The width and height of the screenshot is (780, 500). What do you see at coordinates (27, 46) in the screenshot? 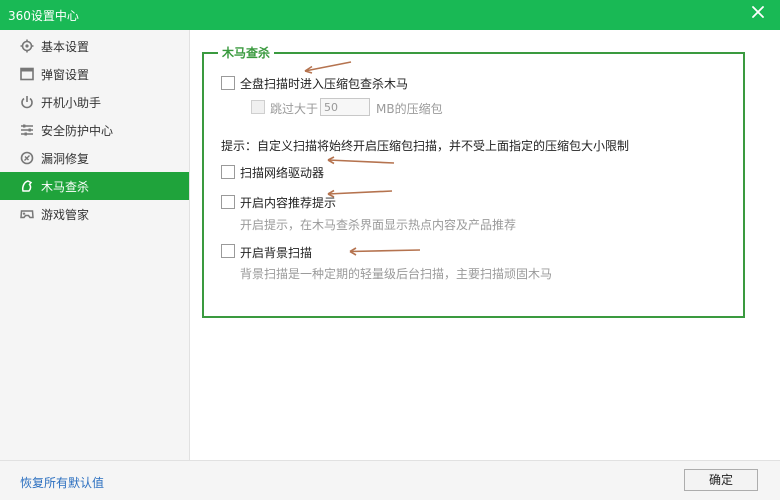
I see `gear-icon` at bounding box center [27, 46].